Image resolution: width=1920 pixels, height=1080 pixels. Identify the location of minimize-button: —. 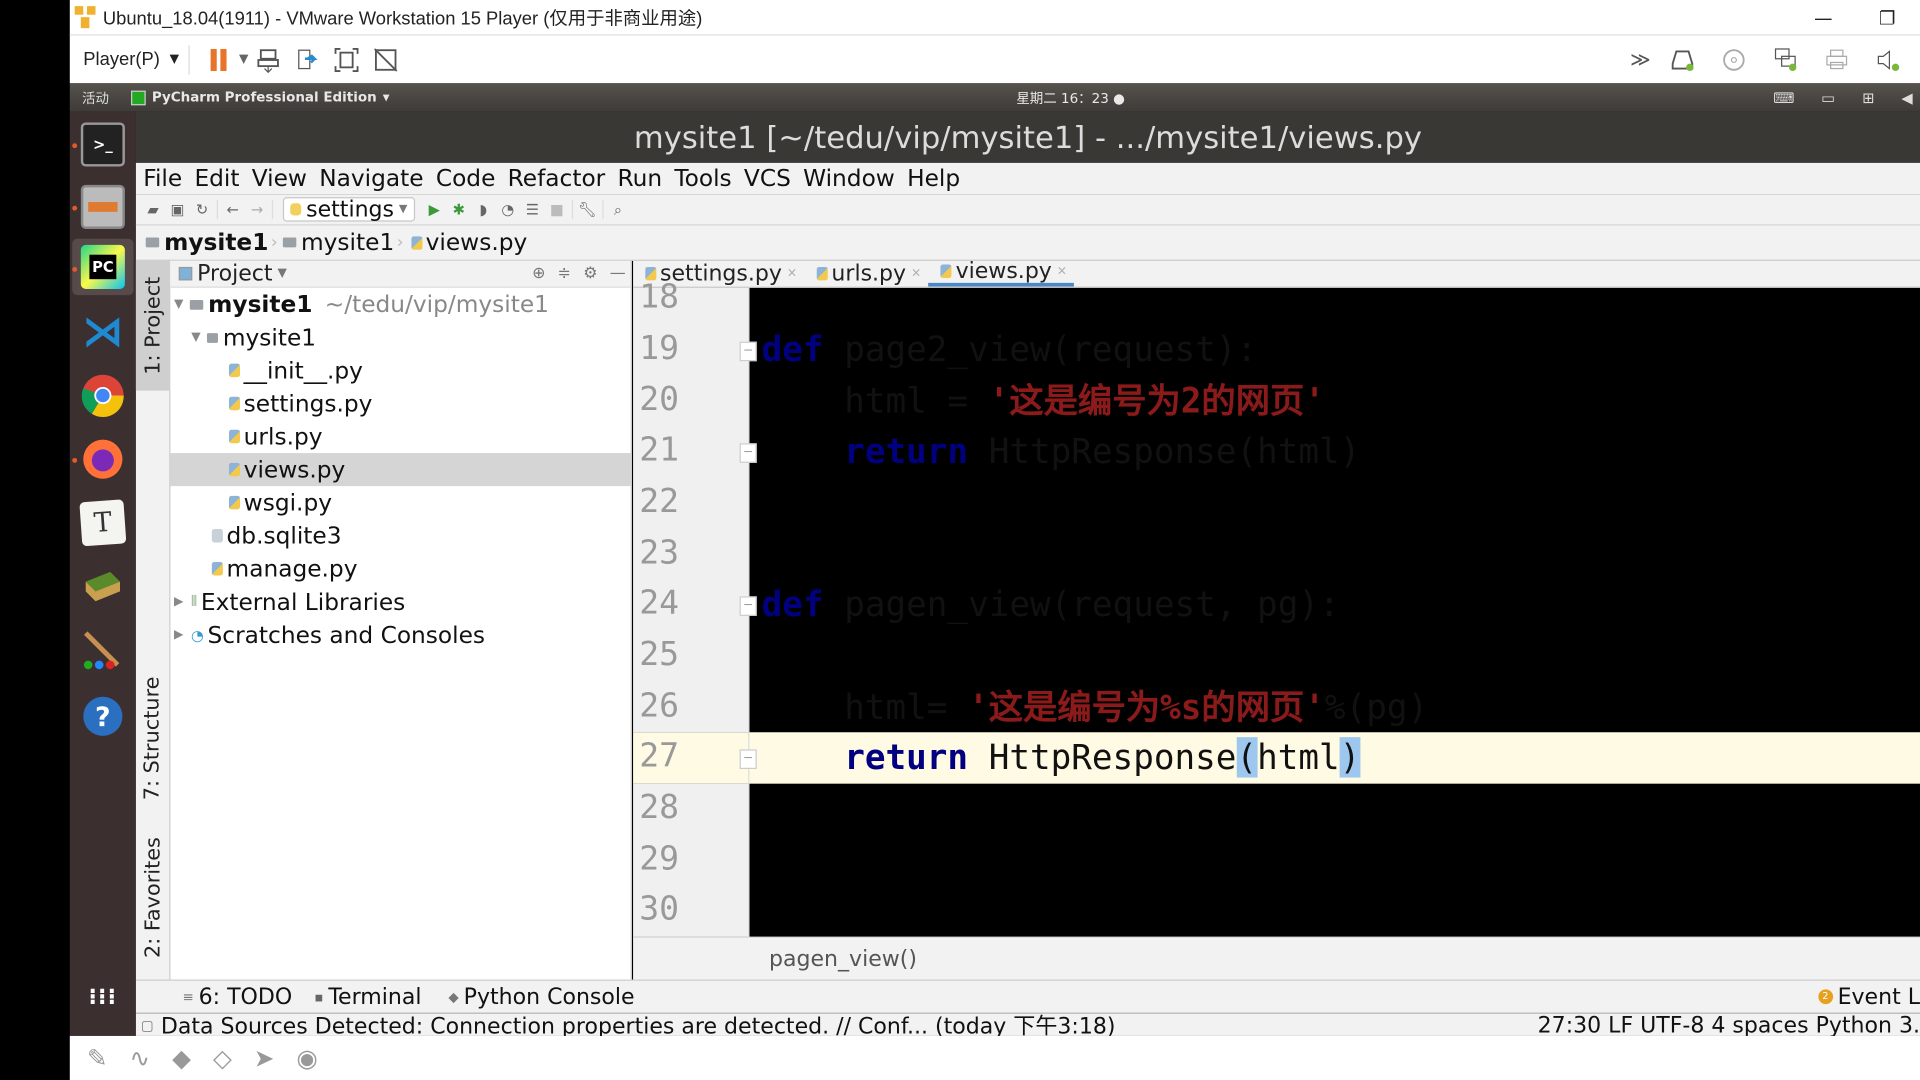
(1823, 18).